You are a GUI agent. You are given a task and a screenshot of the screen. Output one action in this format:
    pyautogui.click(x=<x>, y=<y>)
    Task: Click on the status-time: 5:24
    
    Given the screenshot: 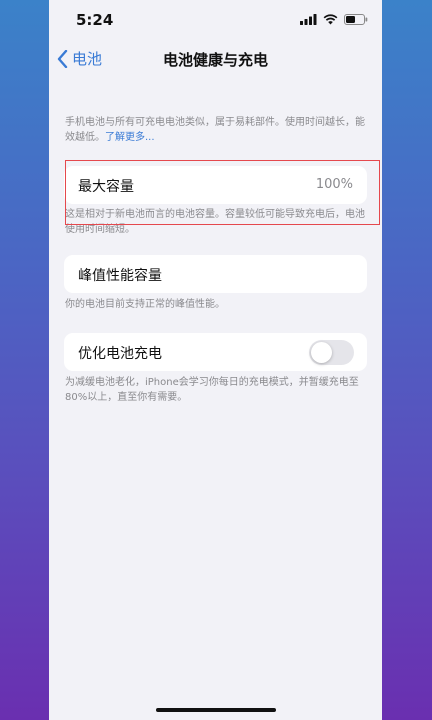 What is the action you would take?
    pyautogui.click(x=95, y=20)
    